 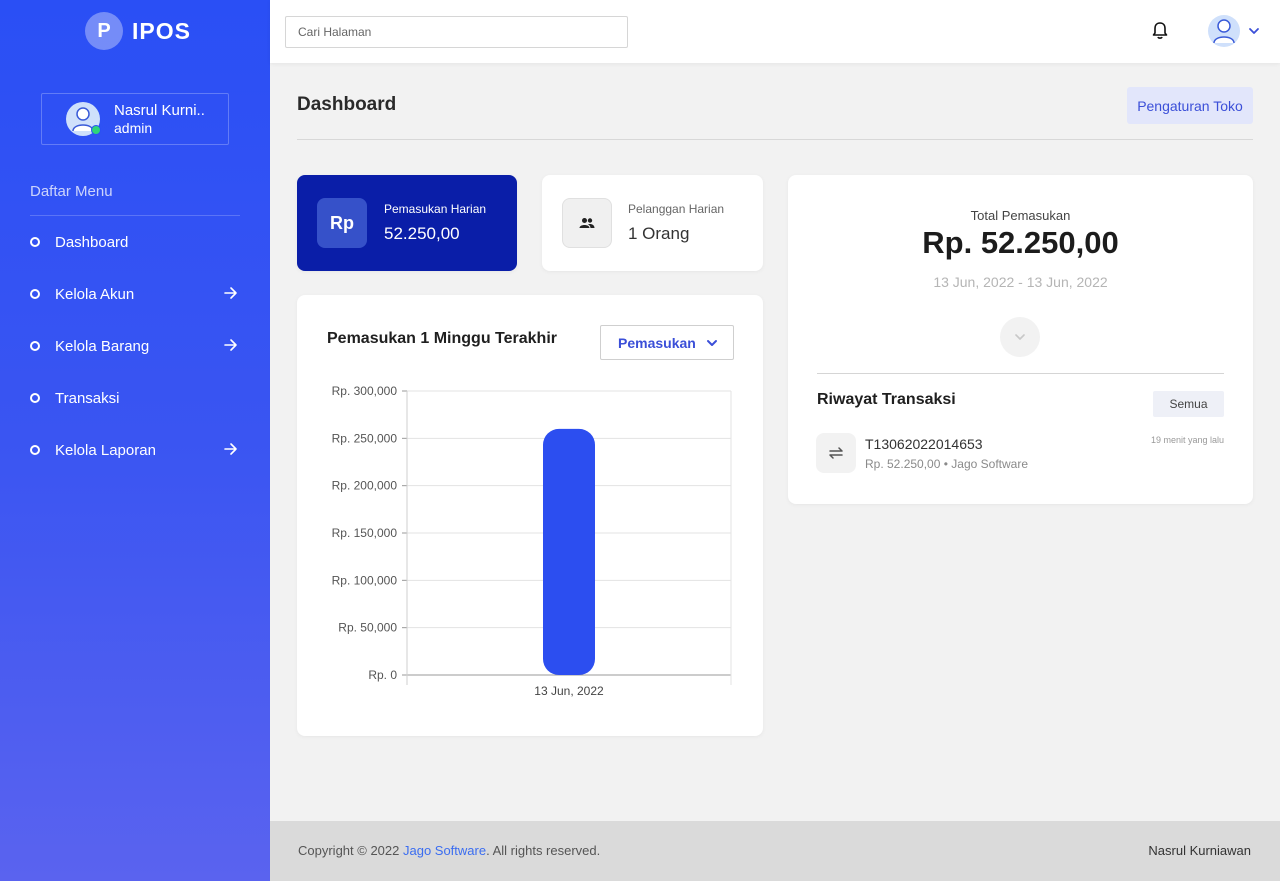 What do you see at coordinates (435, 209) in the screenshot?
I see `daily-income-label: Pemasukan Harian` at bounding box center [435, 209].